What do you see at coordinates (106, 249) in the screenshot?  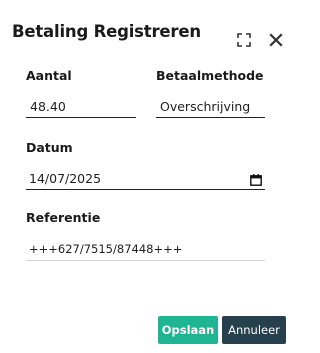 I see `referentie-value: +++627/7515/87448+++` at bounding box center [106, 249].